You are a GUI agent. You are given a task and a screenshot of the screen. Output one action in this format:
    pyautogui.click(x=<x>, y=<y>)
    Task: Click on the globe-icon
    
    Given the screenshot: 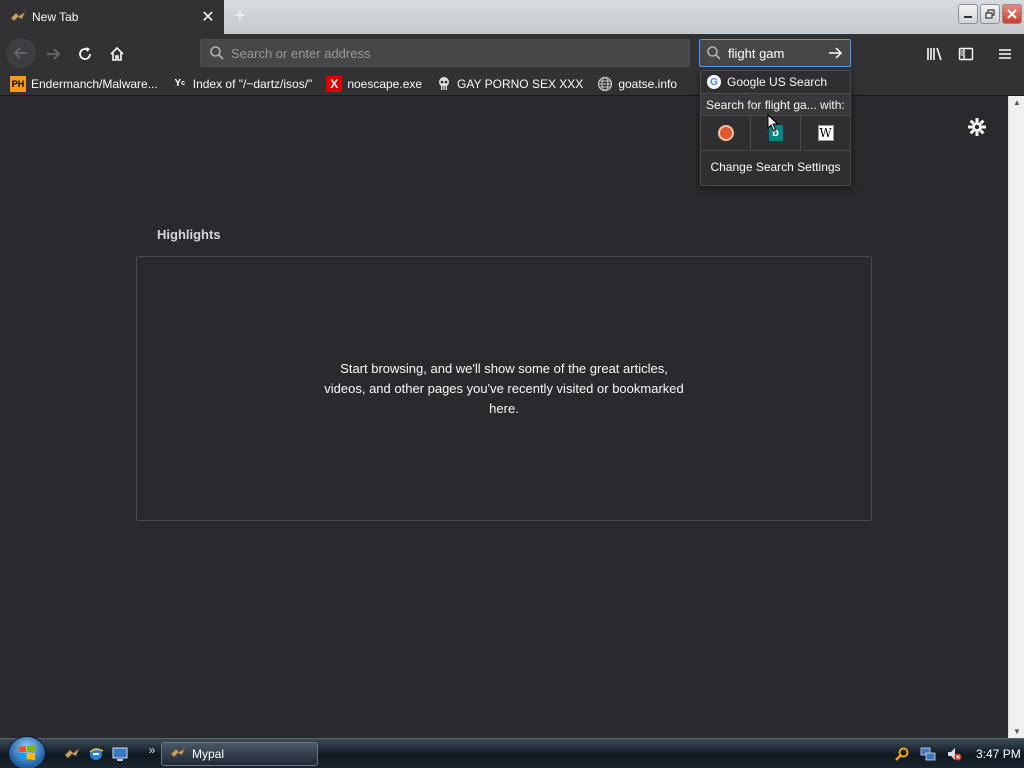 What is the action you would take?
    pyautogui.click(x=605, y=84)
    